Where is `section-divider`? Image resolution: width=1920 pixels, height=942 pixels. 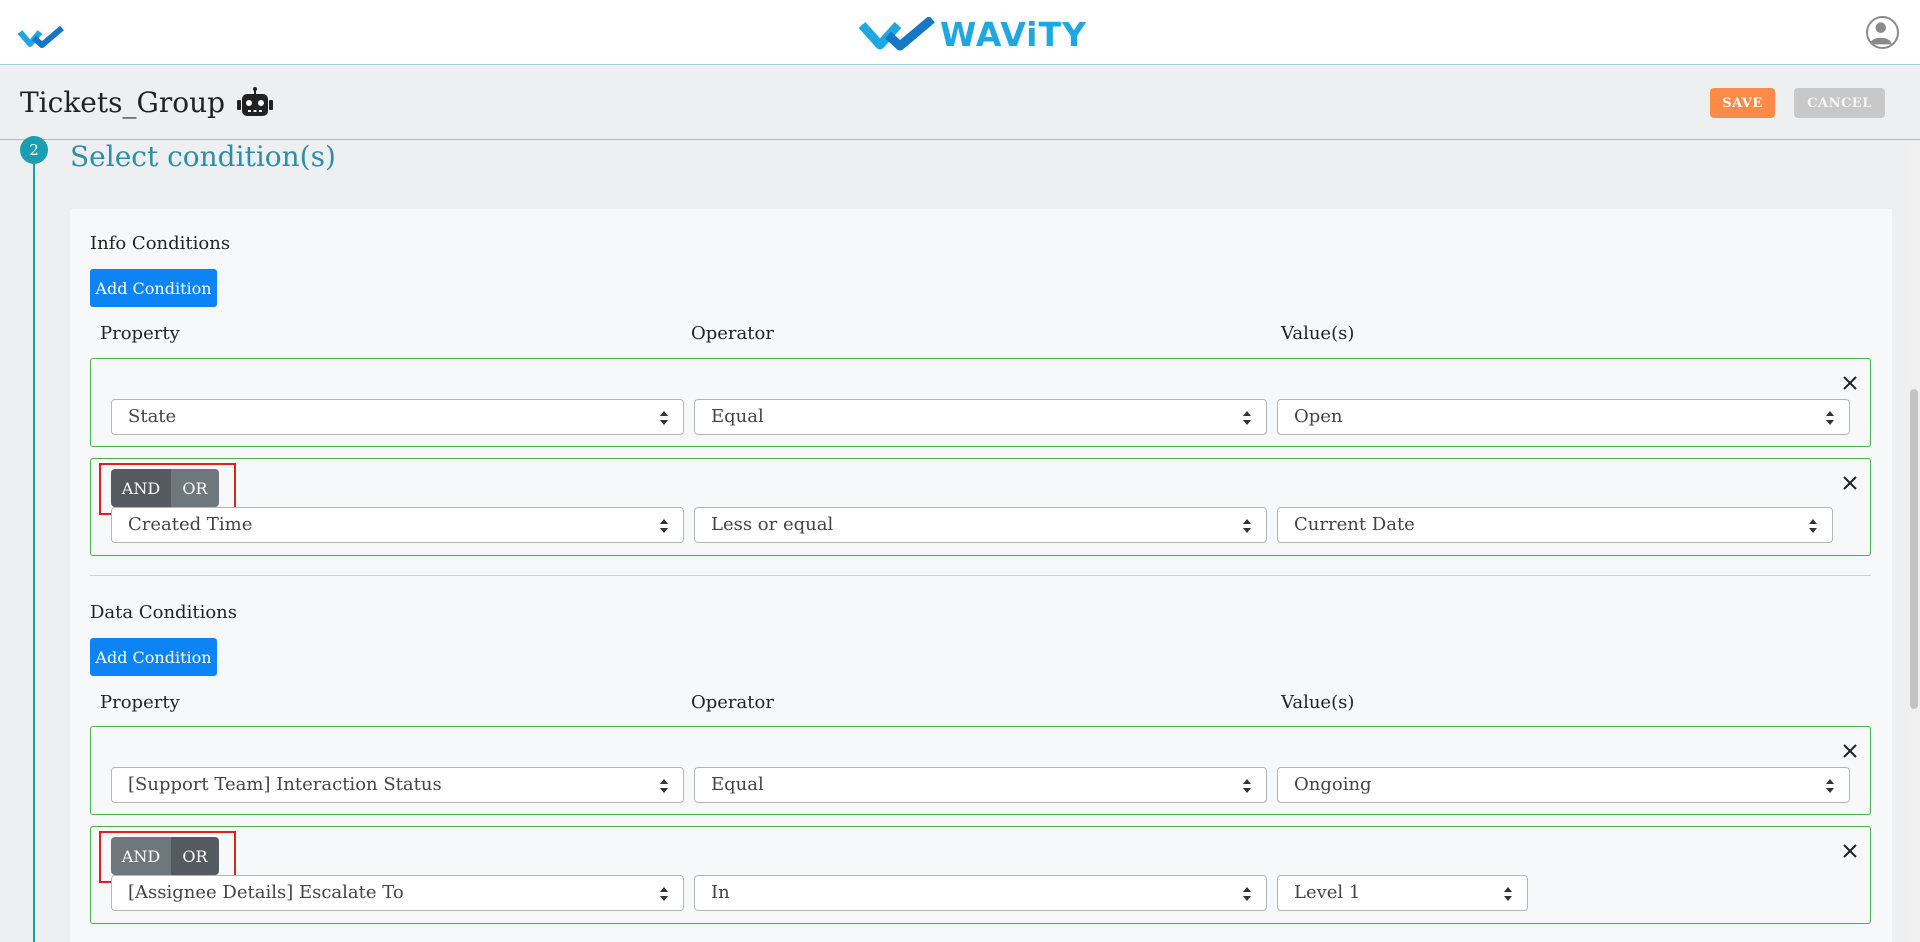 section-divider is located at coordinates (980, 575).